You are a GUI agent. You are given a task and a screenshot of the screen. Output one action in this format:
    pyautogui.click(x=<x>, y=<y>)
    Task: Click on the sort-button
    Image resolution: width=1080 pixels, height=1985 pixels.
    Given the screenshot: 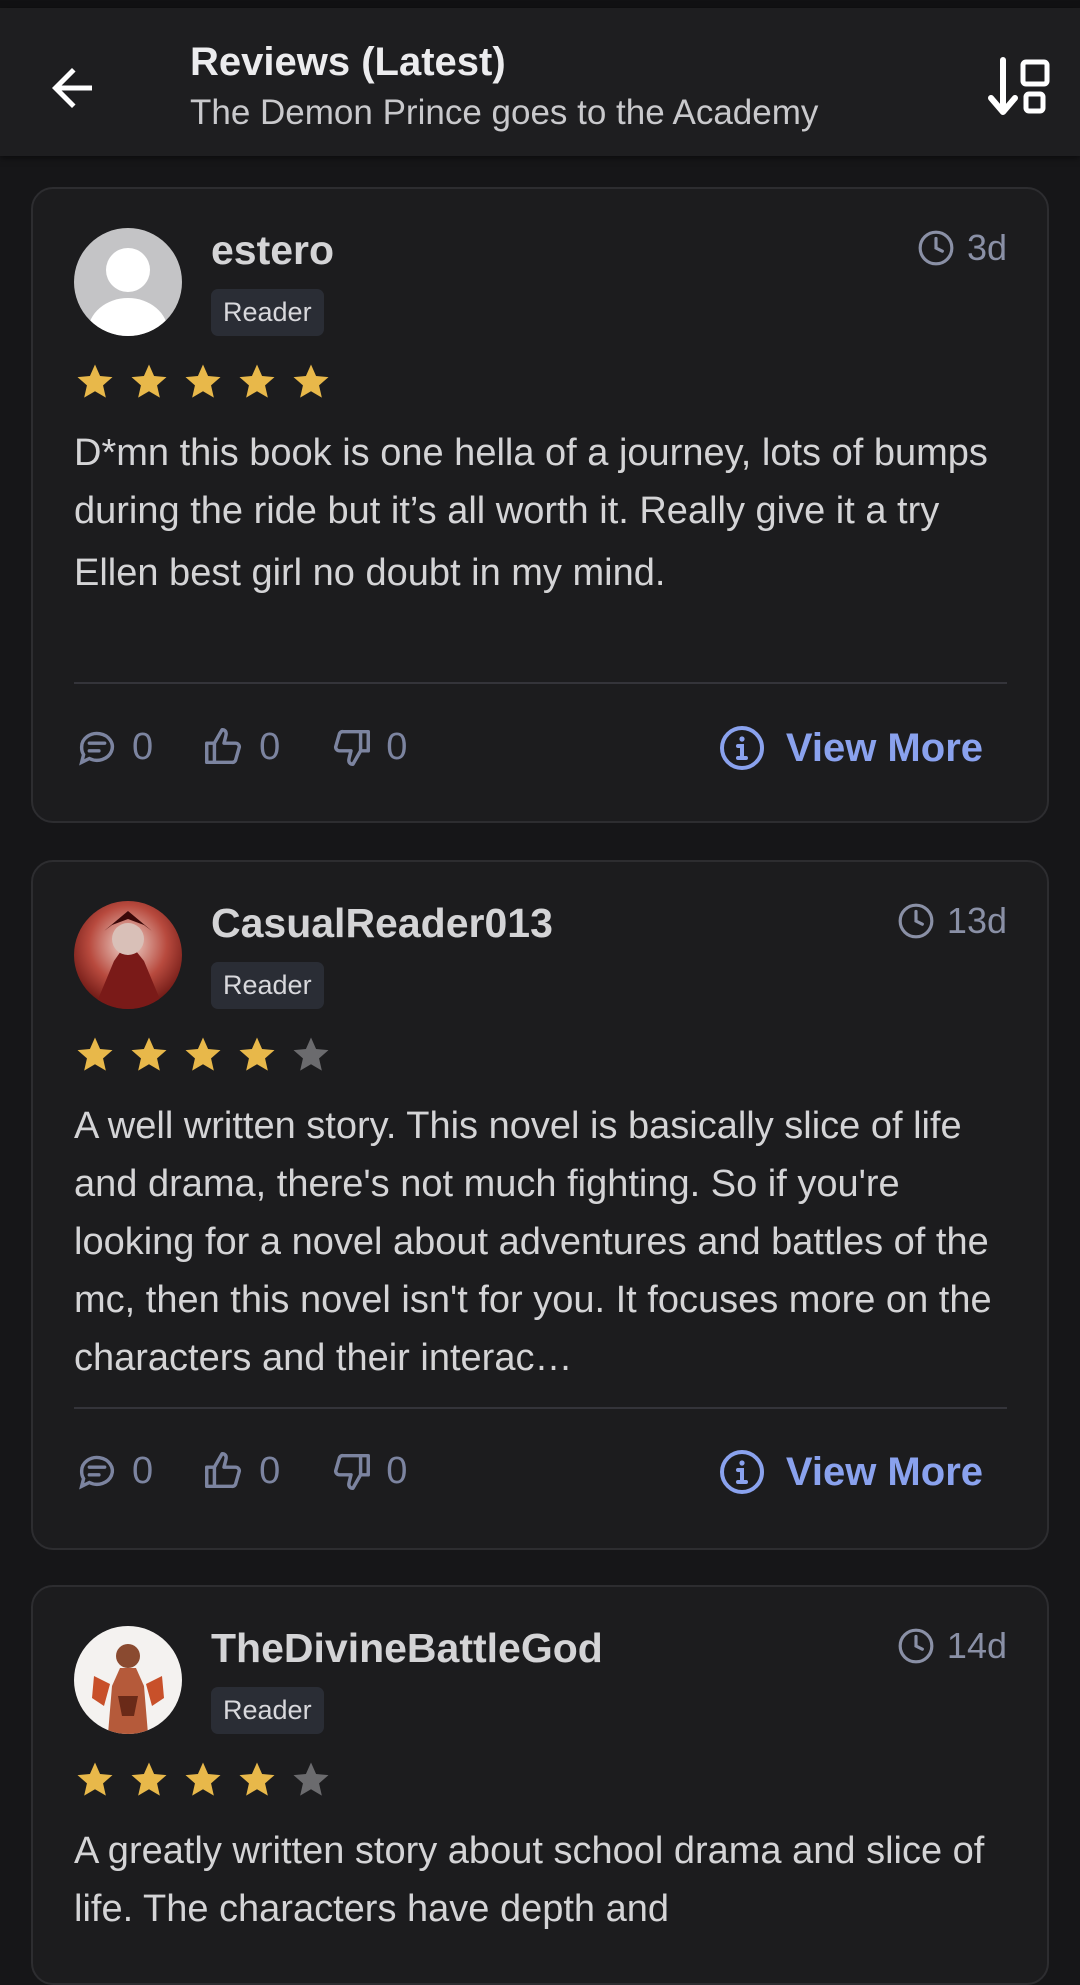 What is the action you would take?
    pyautogui.click(x=1019, y=88)
    